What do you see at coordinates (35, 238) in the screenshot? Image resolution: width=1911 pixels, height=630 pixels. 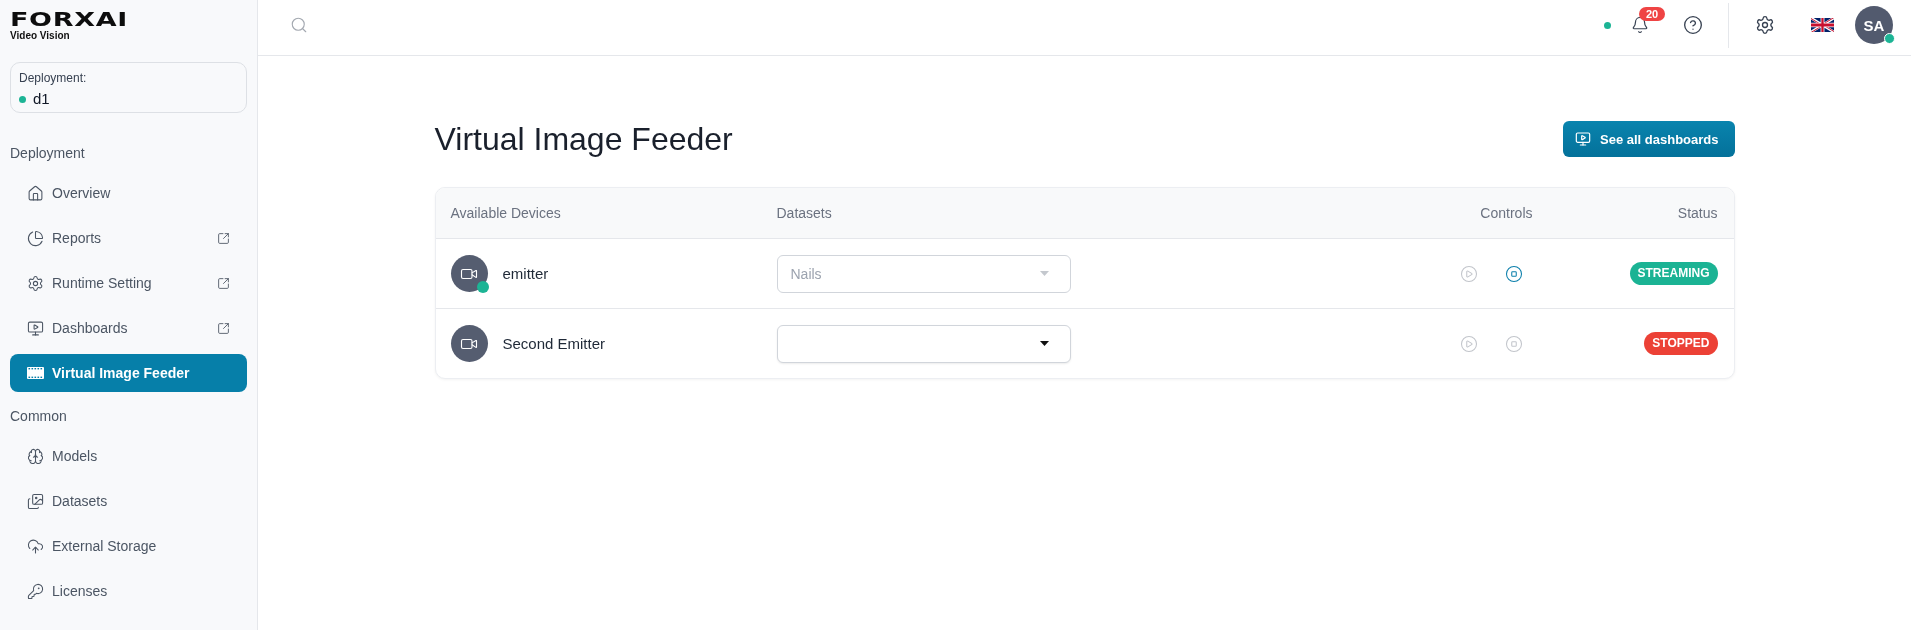 I see `pie-chart-icon` at bounding box center [35, 238].